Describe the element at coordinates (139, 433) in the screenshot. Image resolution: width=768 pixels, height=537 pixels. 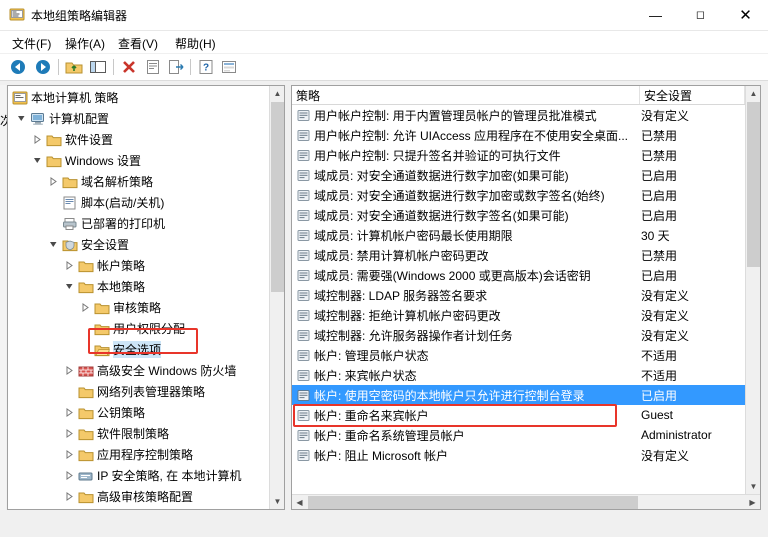
I see `tree-item-software-restriction-policies: 软件限制策略` at that location.